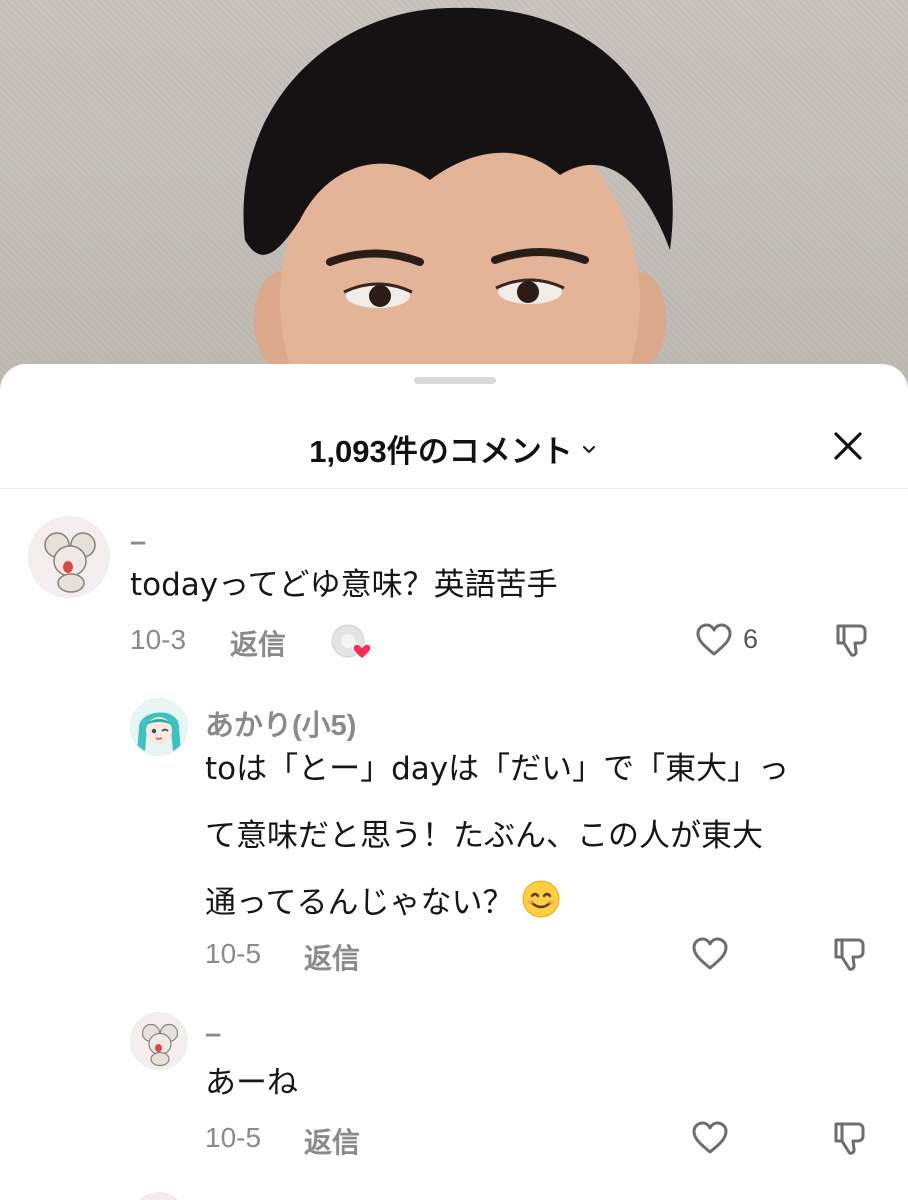 The image size is (908, 1200). I want to click on creator-liked-badge, so click(352, 643).